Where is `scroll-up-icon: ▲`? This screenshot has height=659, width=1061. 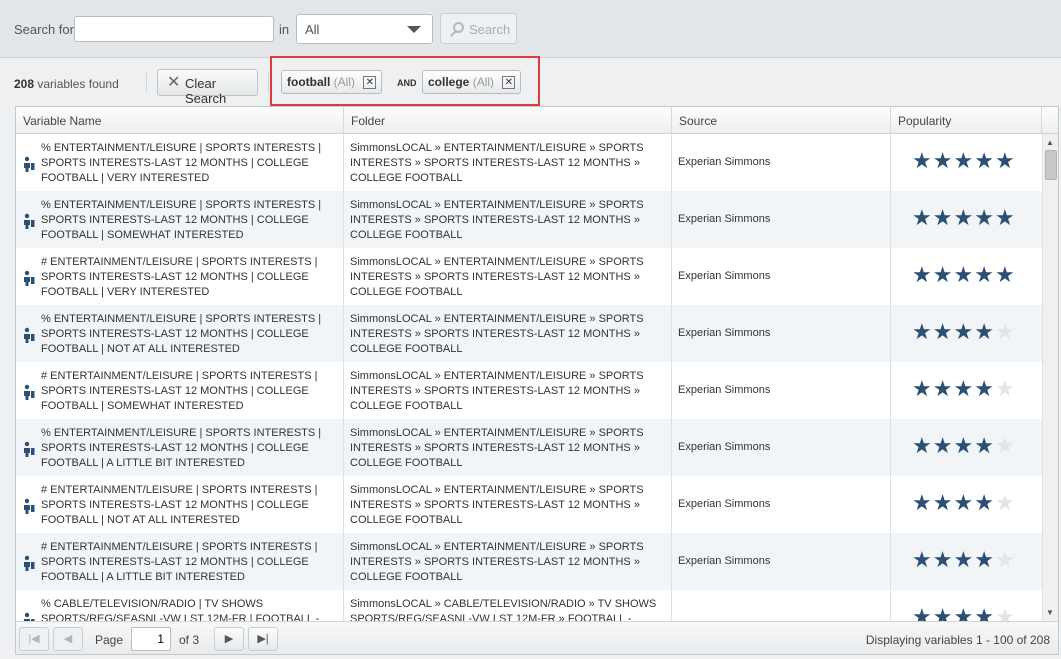
scroll-up-icon: ▲ is located at coordinates (1050, 142).